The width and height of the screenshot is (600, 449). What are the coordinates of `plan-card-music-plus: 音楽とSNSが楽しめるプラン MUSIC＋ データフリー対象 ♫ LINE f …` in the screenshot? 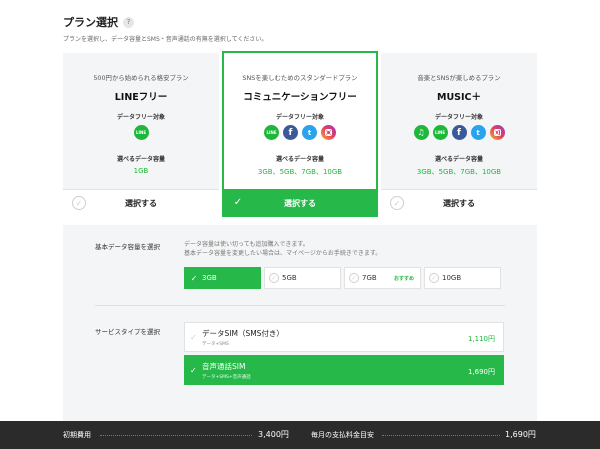 It's located at (459, 135).